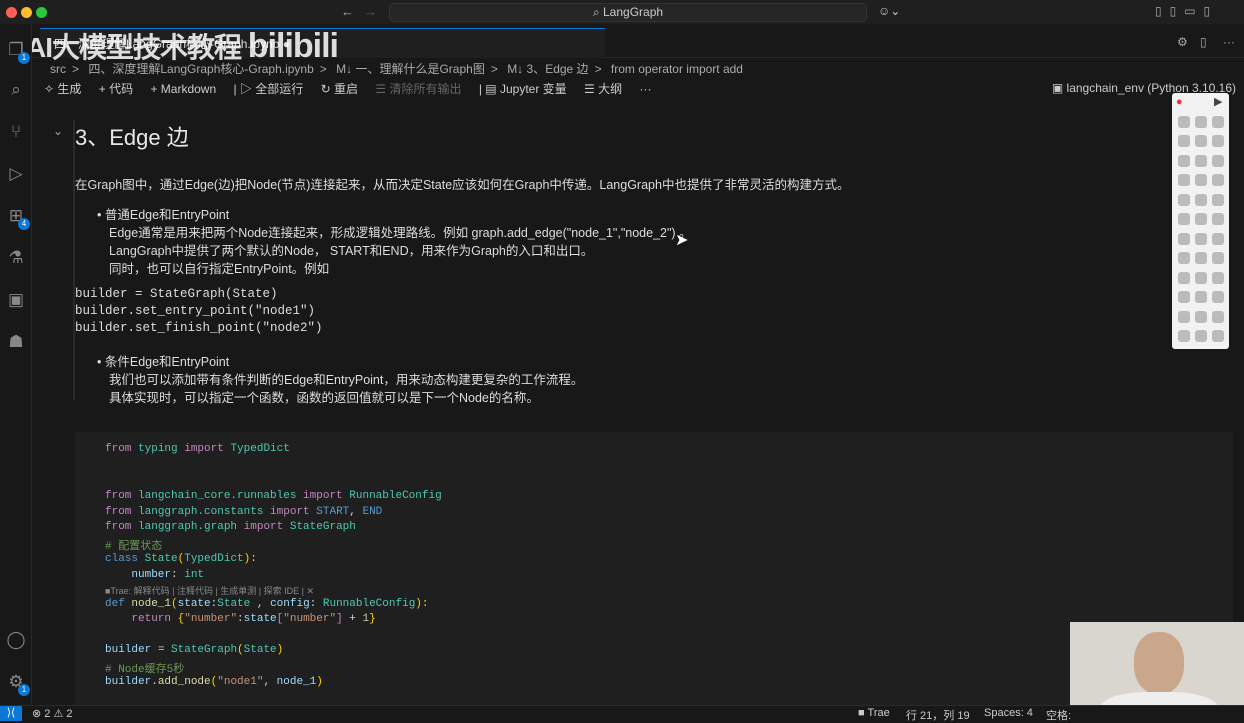 The width and height of the screenshot is (1244, 723). What do you see at coordinates (645, 89) in the screenshot?
I see `more-button: ···` at bounding box center [645, 89].